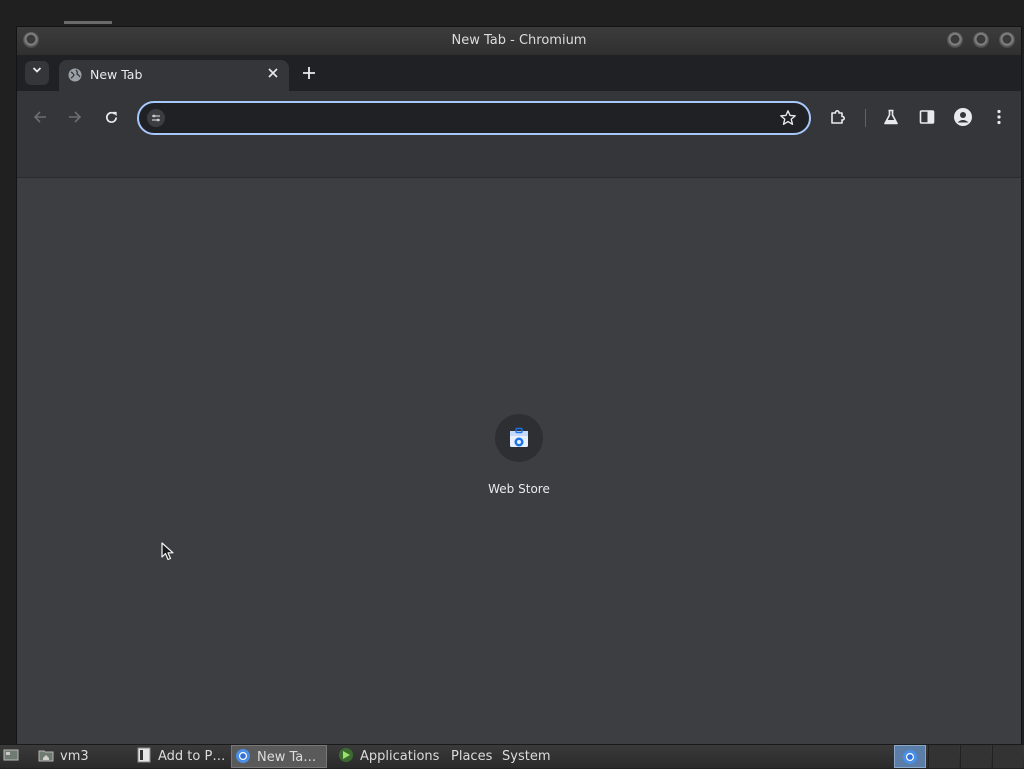 Image resolution: width=1024 pixels, height=769 pixels. I want to click on desktop-icon, so click(11, 755).